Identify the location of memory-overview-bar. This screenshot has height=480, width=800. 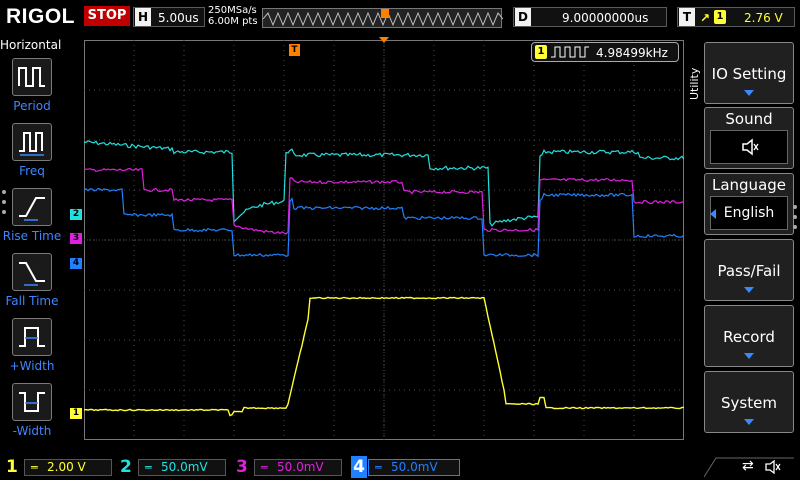
(382, 18).